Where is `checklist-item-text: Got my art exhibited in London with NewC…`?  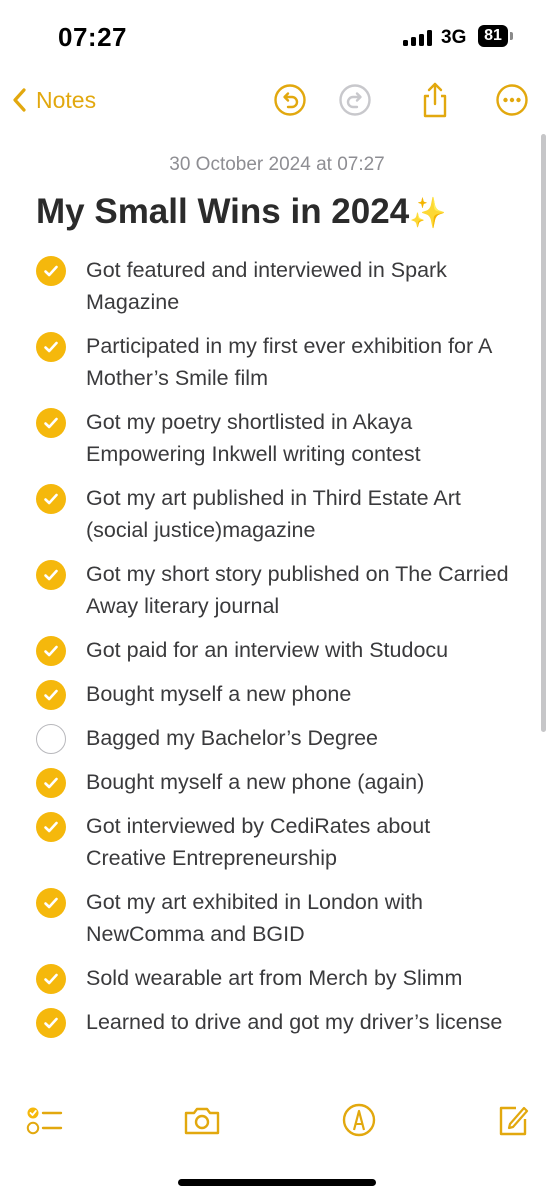
checklist-item-text: Got my art exhibited in London with NewC… is located at coordinates (301, 918).